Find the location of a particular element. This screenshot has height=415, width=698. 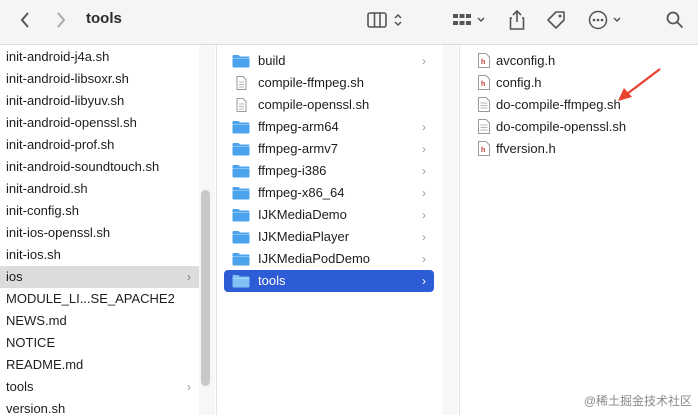

item-label: MODULE_LI...SE_APACHE2 is located at coordinates (90, 298).